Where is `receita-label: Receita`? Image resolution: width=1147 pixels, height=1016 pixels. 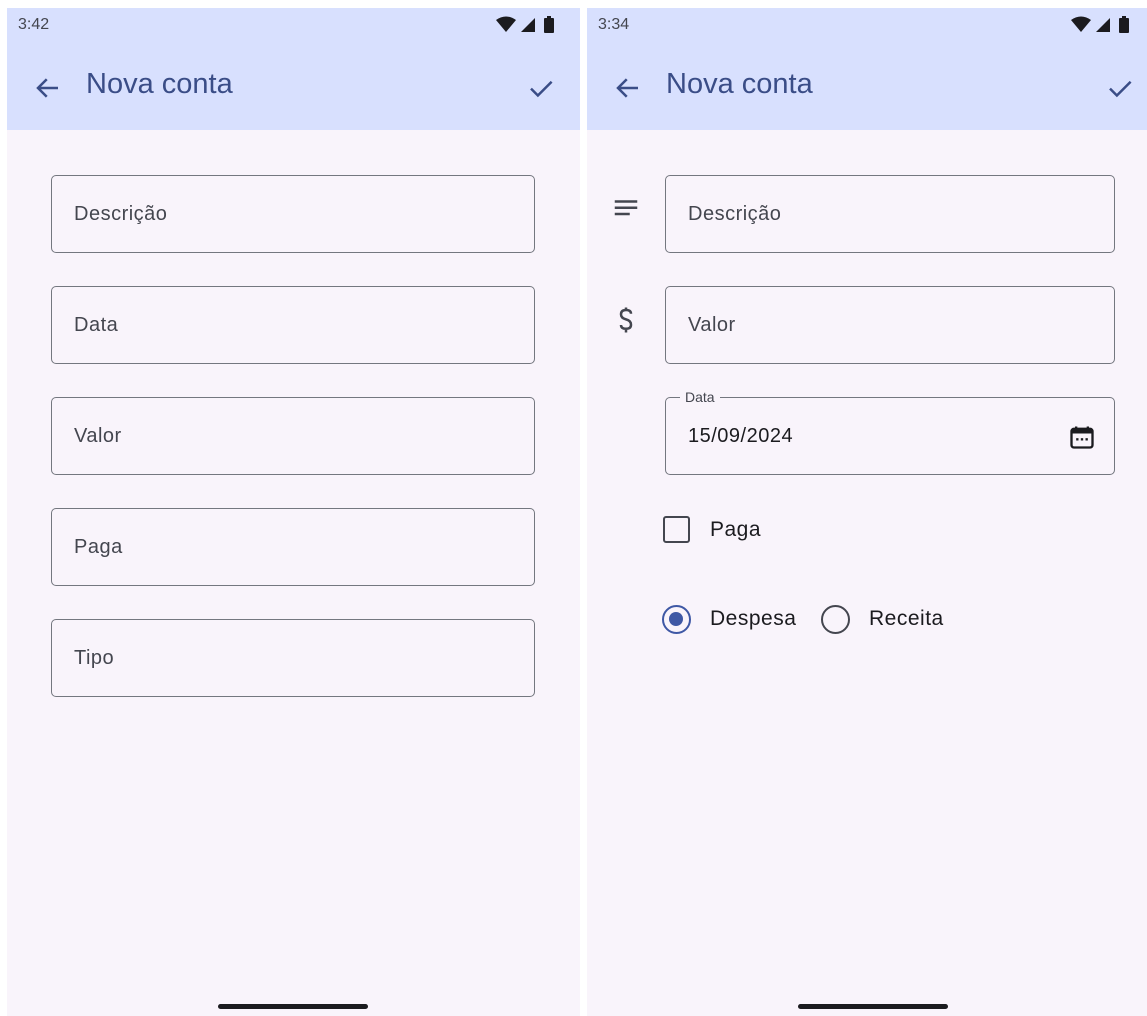
receita-label: Receita is located at coordinates (906, 619).